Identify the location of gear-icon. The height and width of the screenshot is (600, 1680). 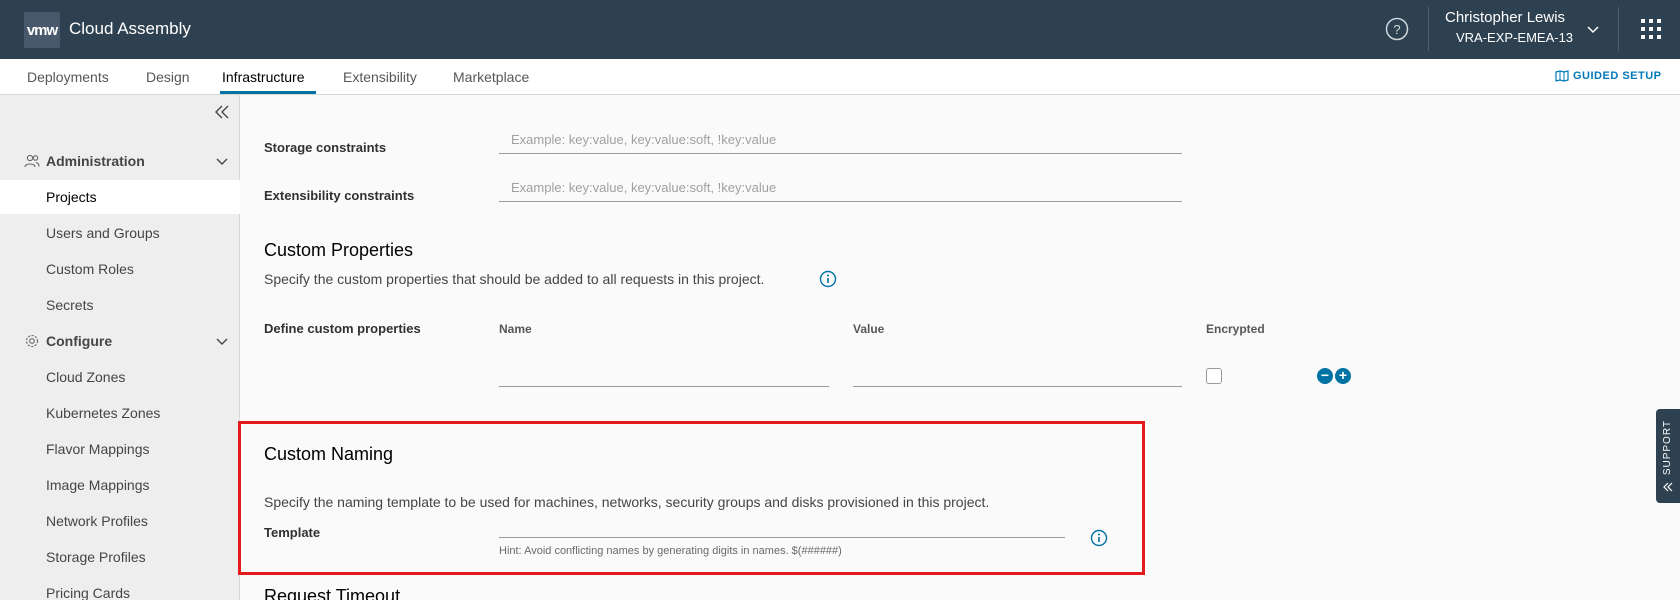
(32, 341).